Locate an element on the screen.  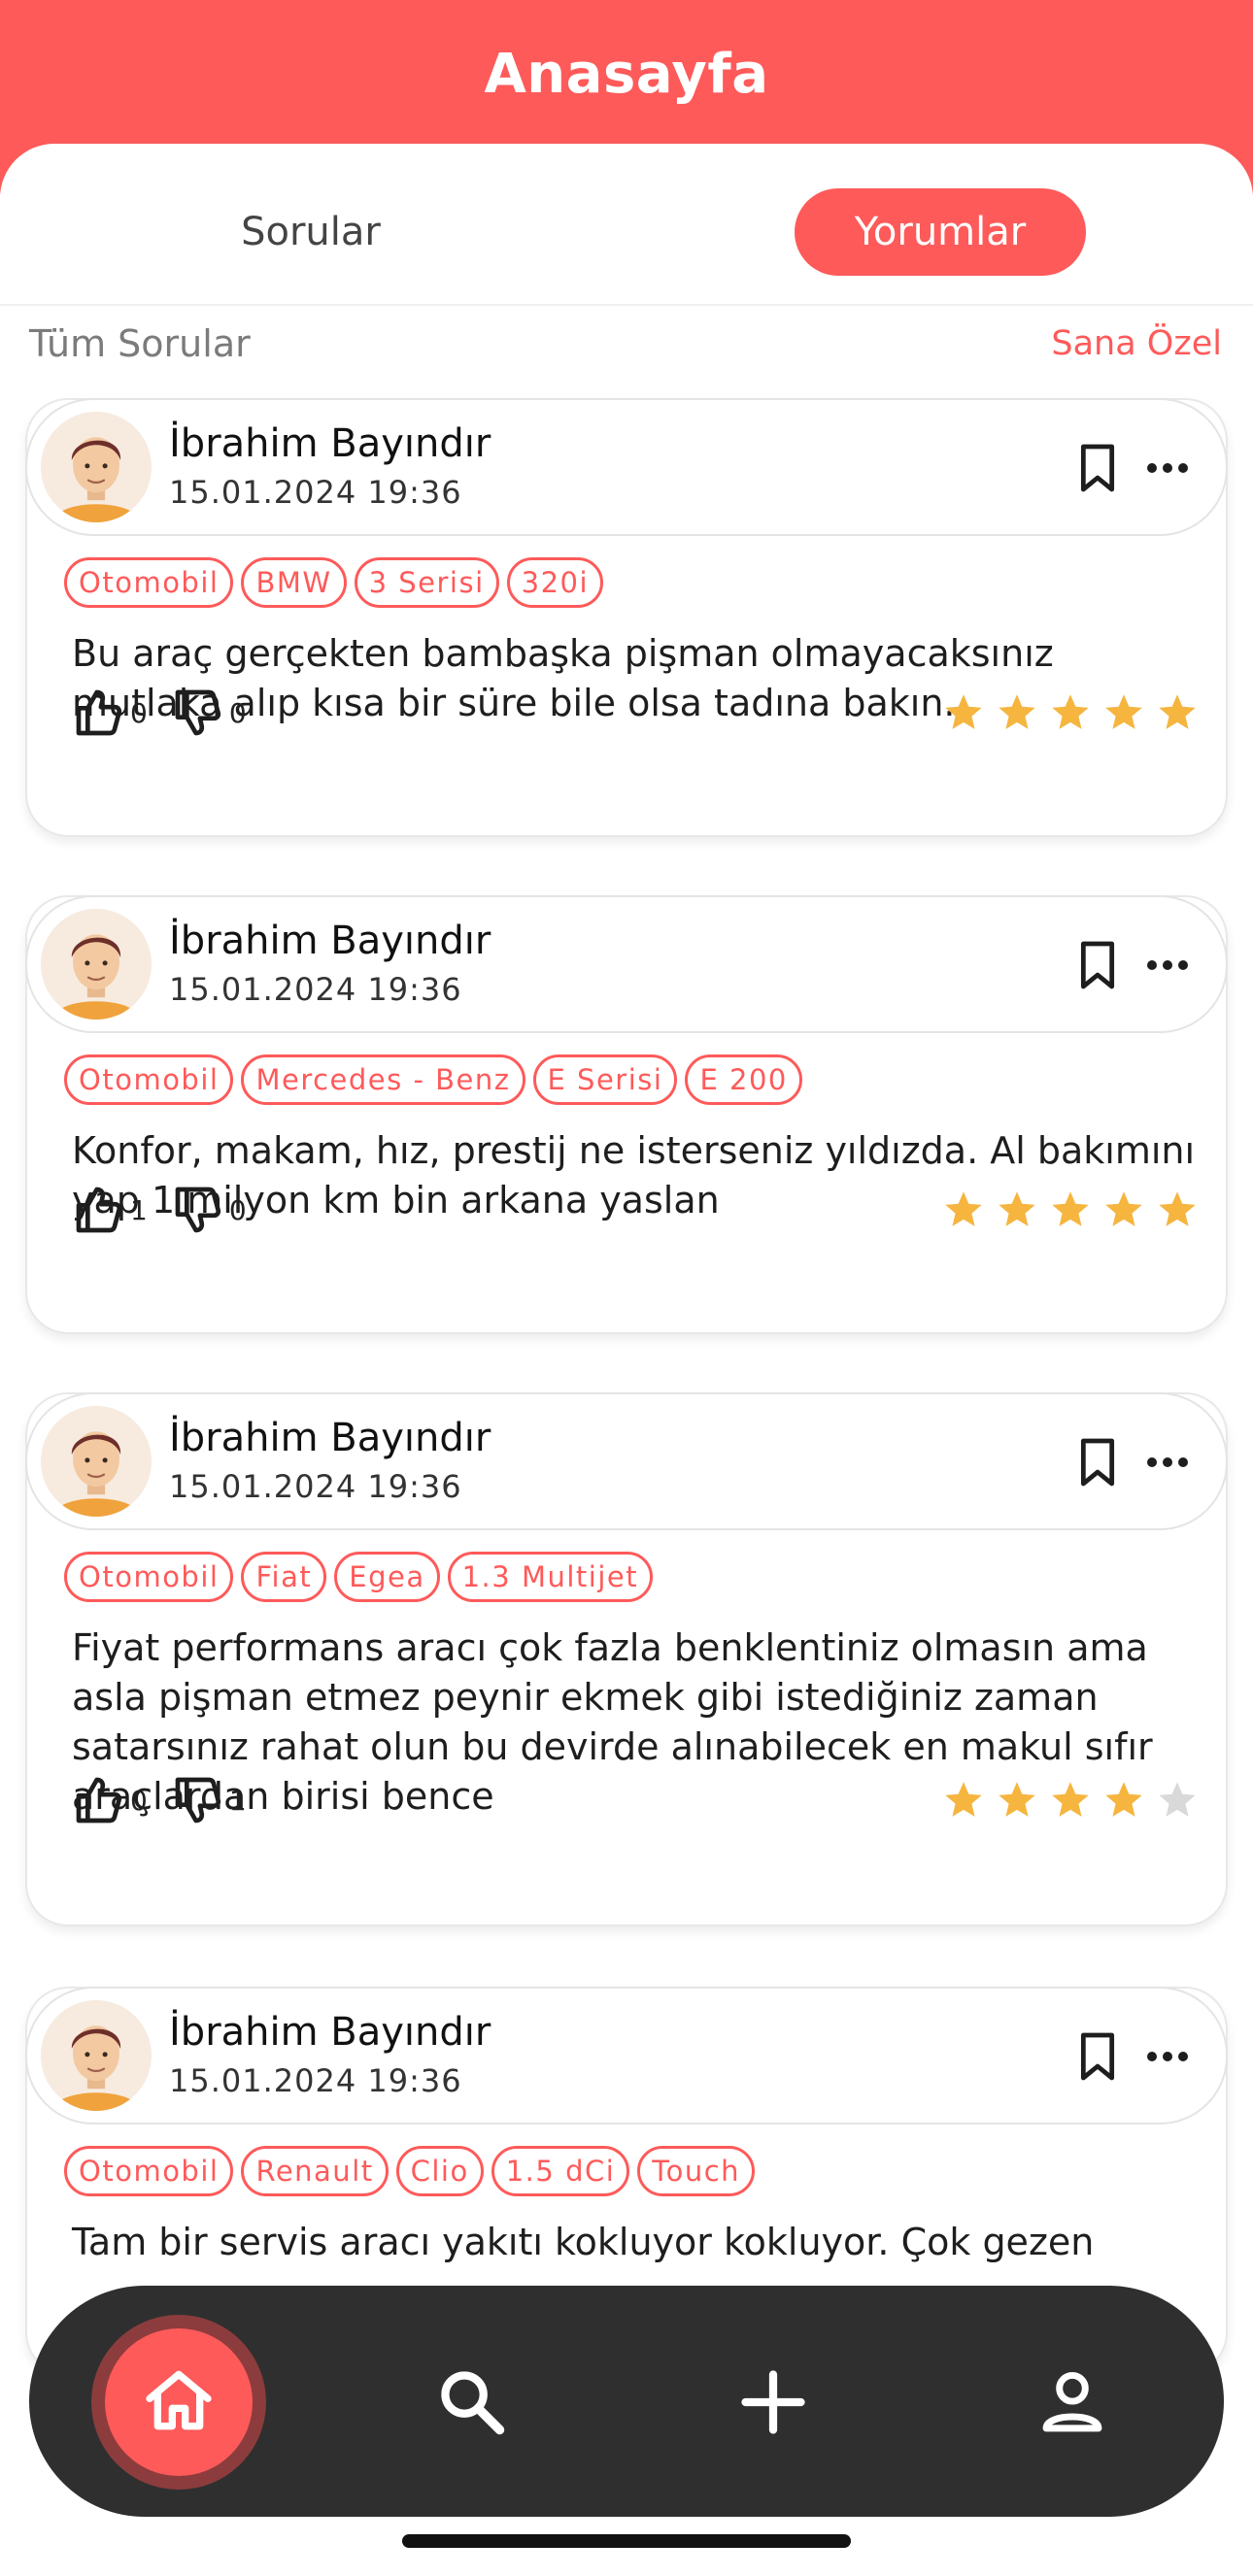
tag-chip: Egea is located at coordinates (387, 1577).